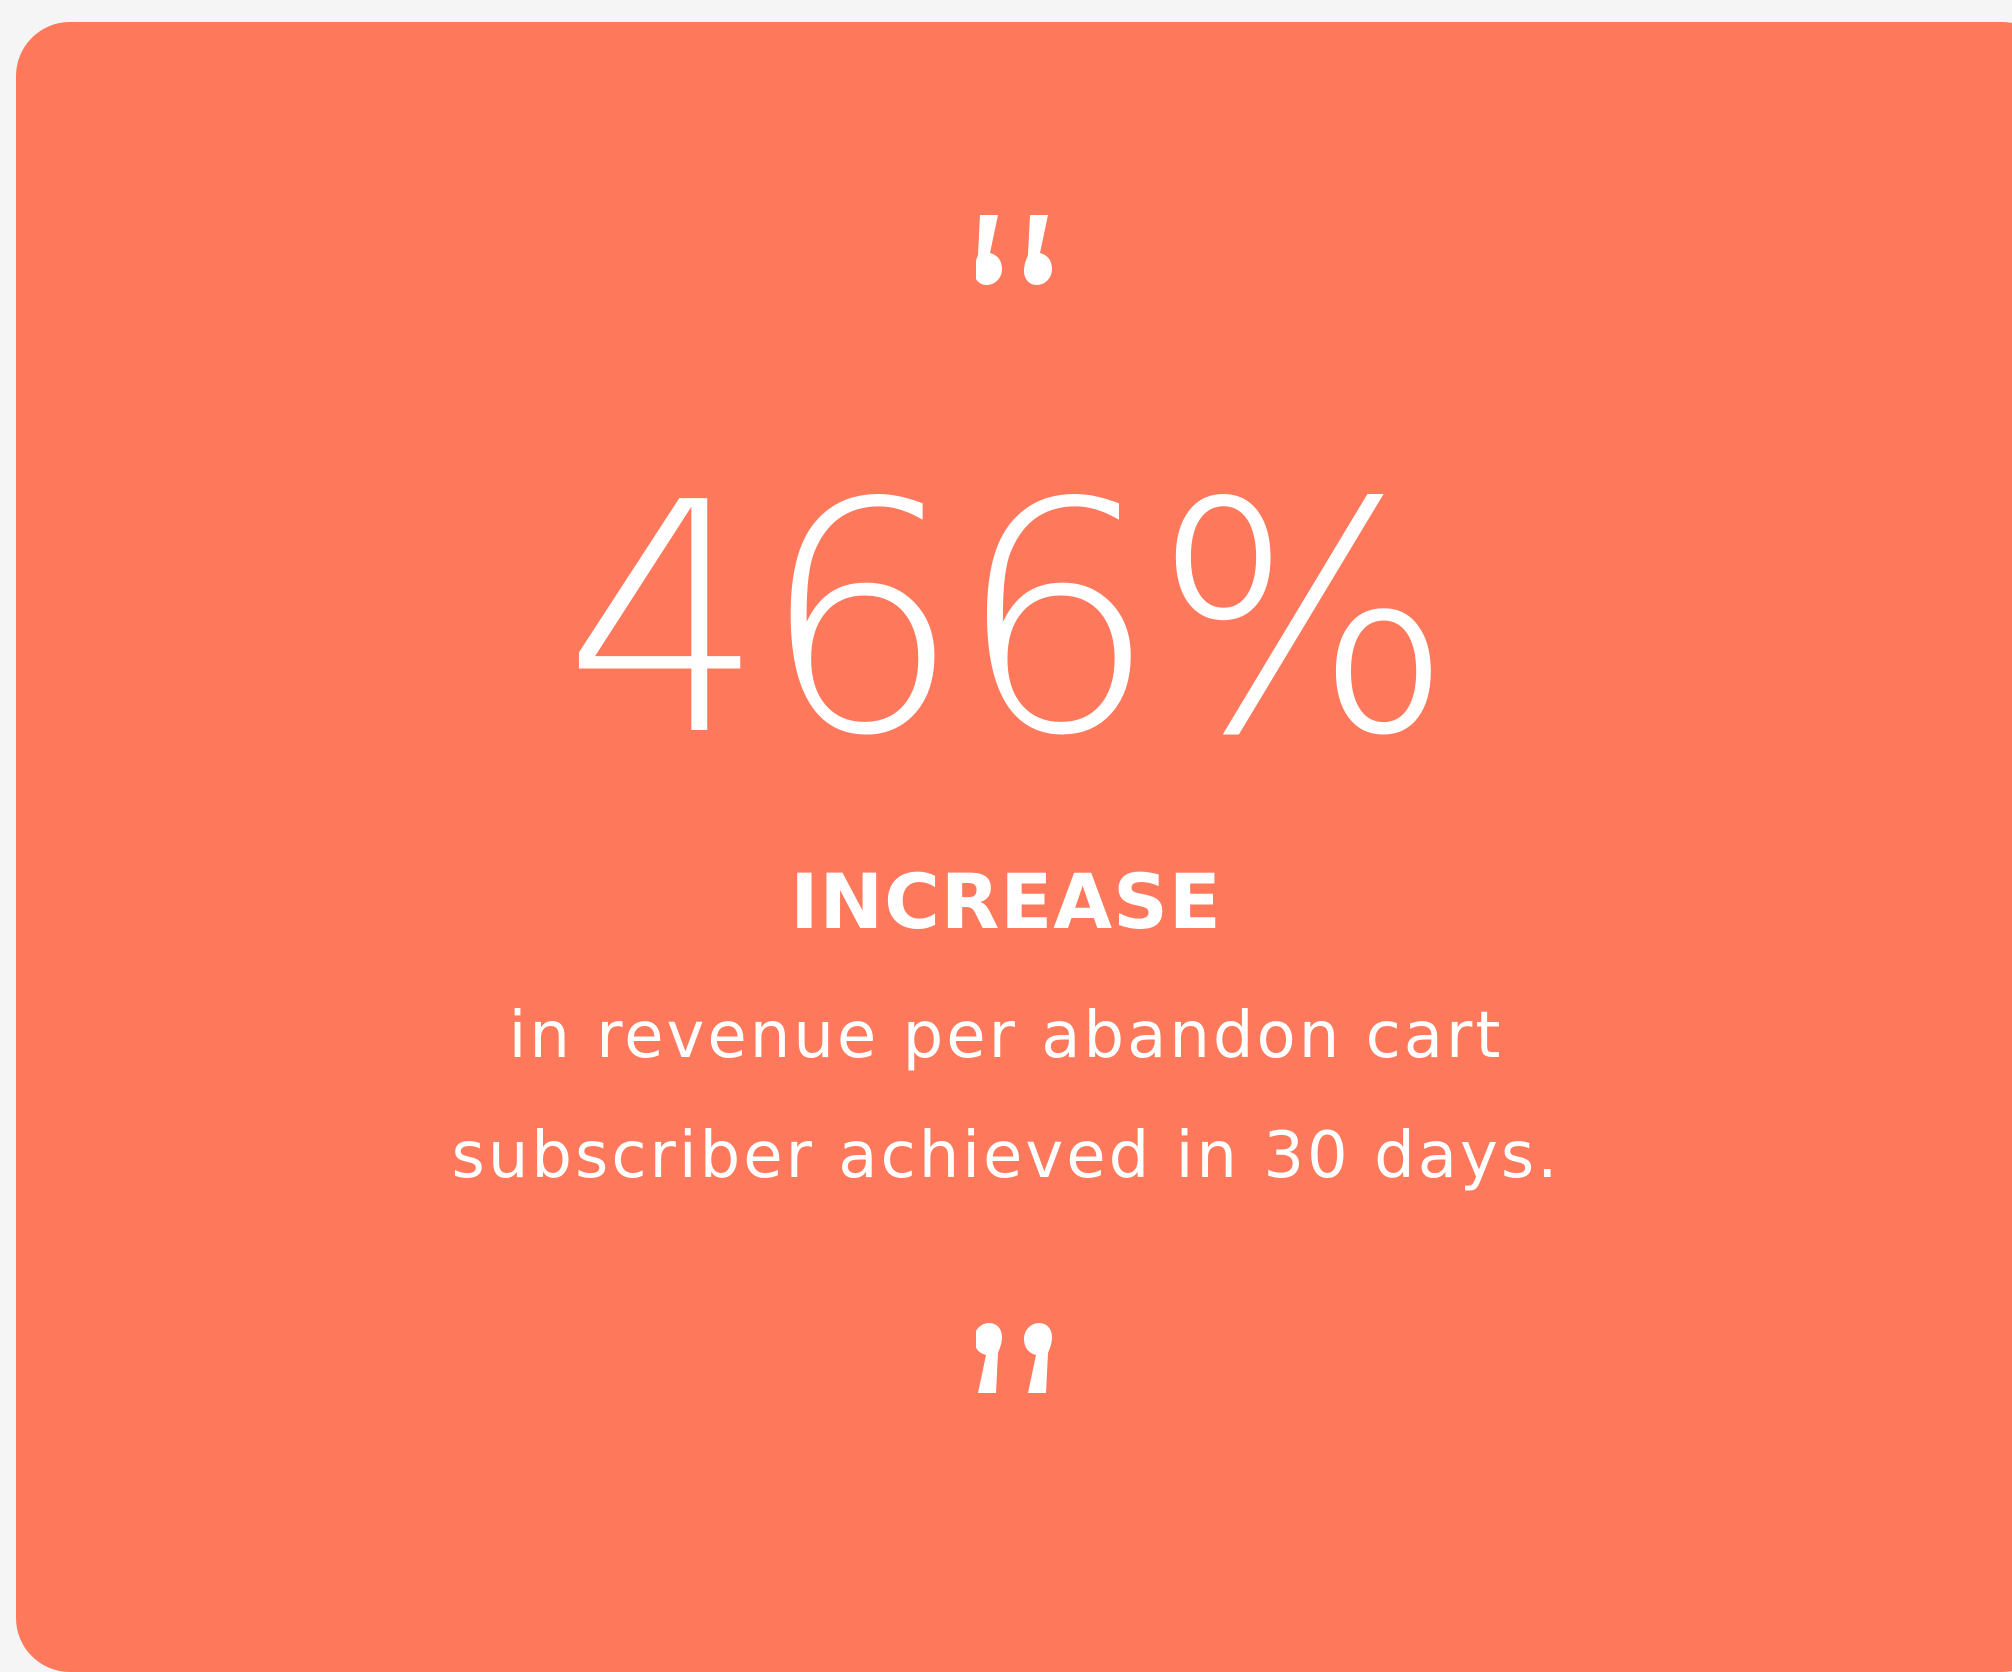  What do you see at coordinates (1014, 250) in the screenshot?
I see `open-quote-icon` at bounding box center [1014, 250].